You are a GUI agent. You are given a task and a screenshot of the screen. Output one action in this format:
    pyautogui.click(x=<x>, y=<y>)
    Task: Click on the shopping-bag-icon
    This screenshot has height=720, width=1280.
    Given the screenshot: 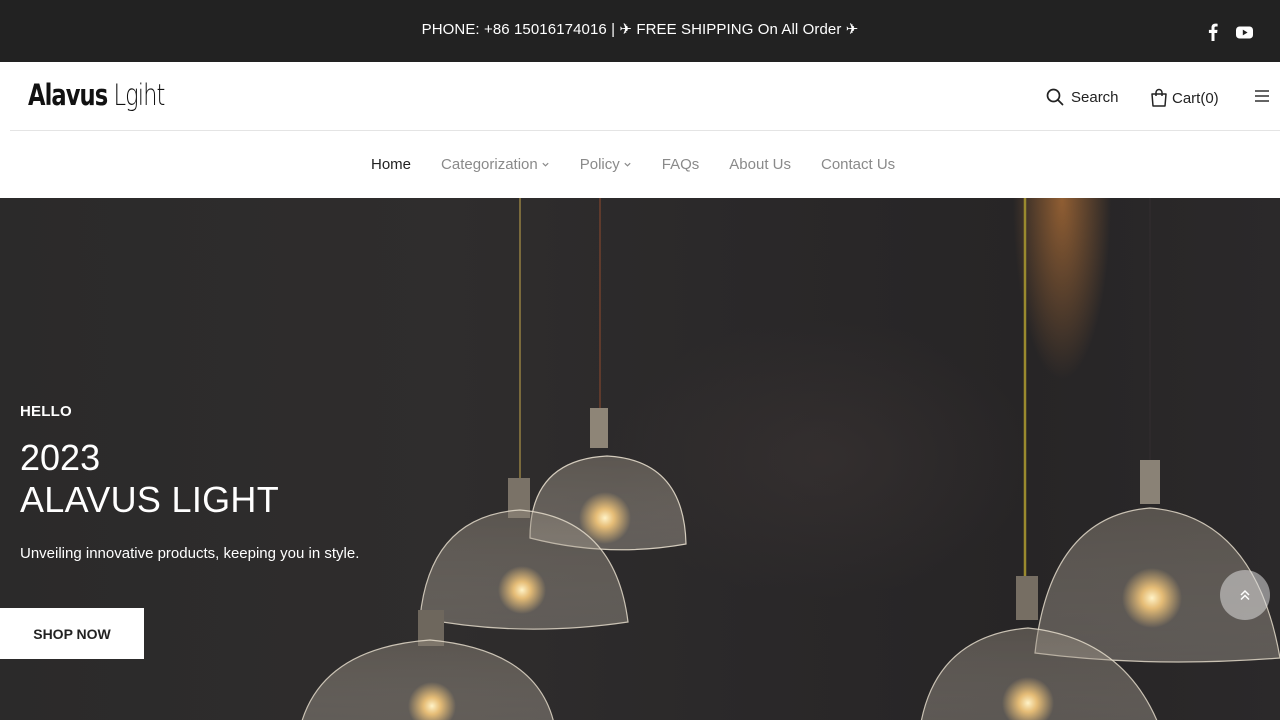 What is the action you would take?
    pyautogui.click(x=1159, y=97)
    